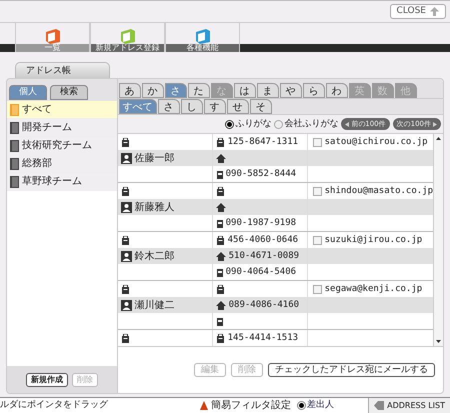 The image size is (450, 413). What do you see at coordinates (54, 405) in the screenshot?
I see `status-hint: ルダにポインタをドラッグ` at bounding box center [54, 405].